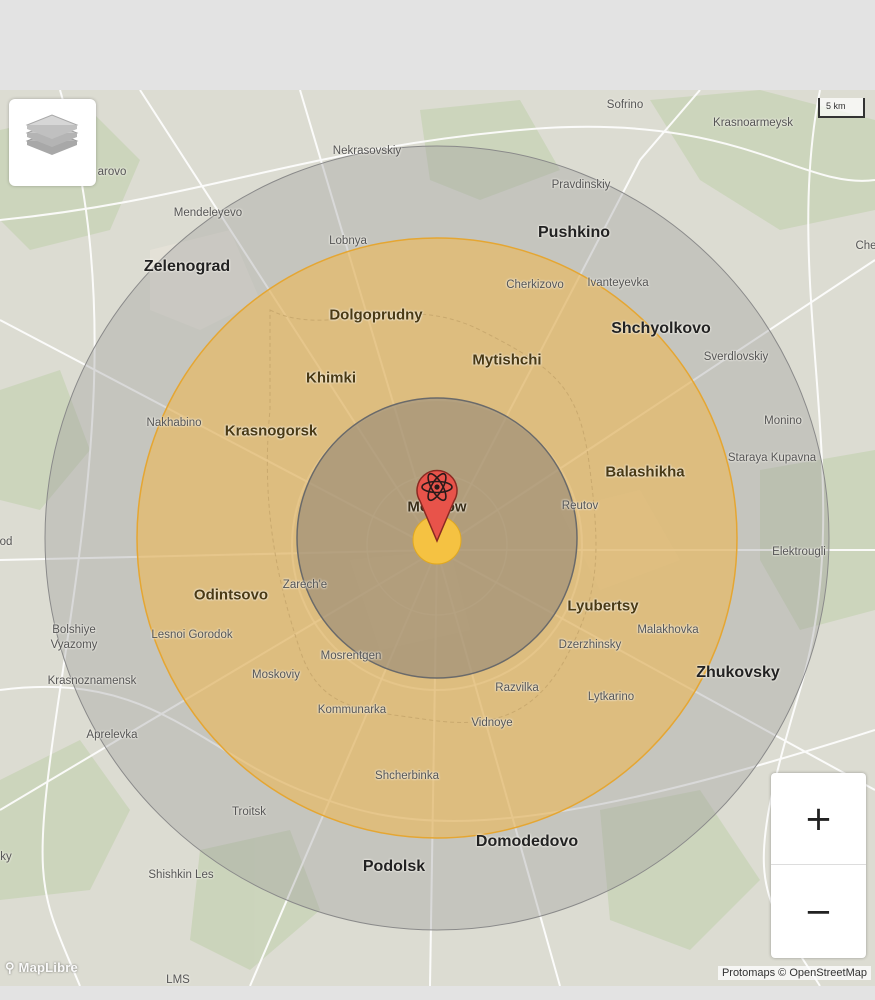  I want to click on label-monino: Monino, so click(783, 421).